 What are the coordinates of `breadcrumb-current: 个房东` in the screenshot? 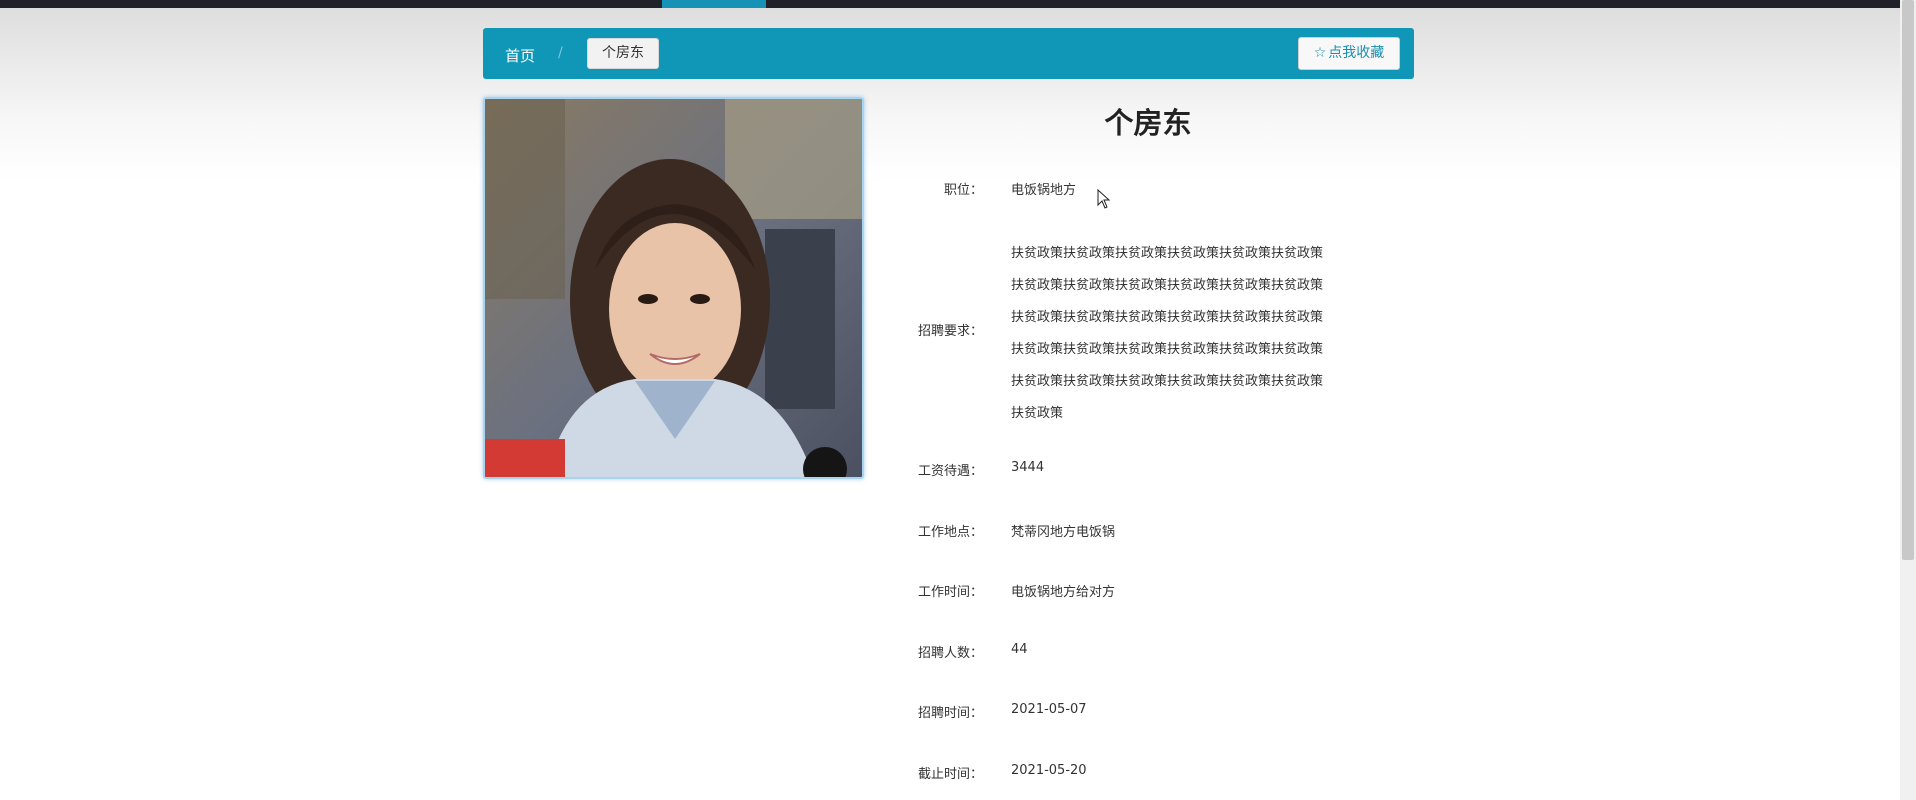 It's located at (623, 53).